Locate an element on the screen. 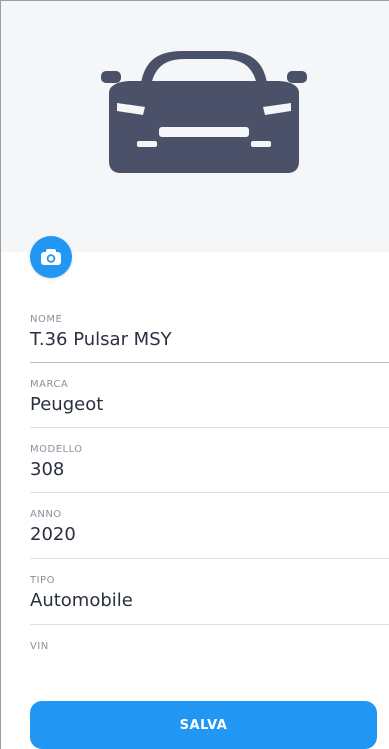 This screenshot has width=389, height=749. camera-icon is located at coordinates (51, 257).